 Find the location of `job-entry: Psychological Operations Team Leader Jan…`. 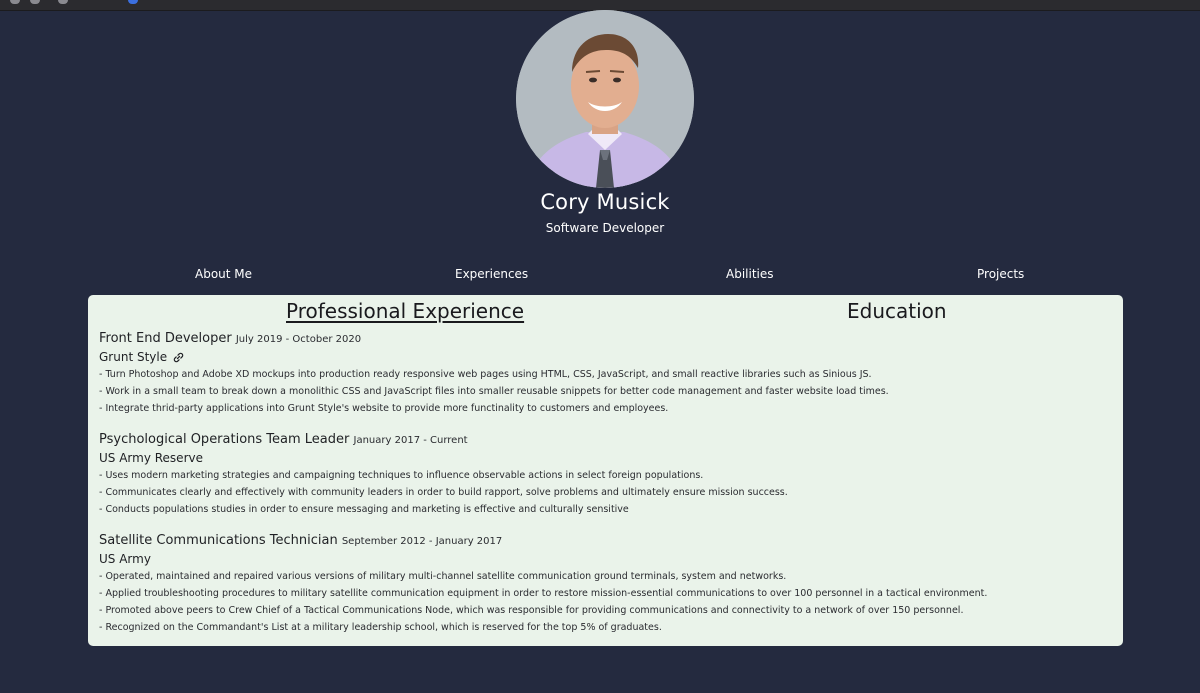

job-entry: Psychological Operations Team Leader Jan… is located at coordinates (604, 475).